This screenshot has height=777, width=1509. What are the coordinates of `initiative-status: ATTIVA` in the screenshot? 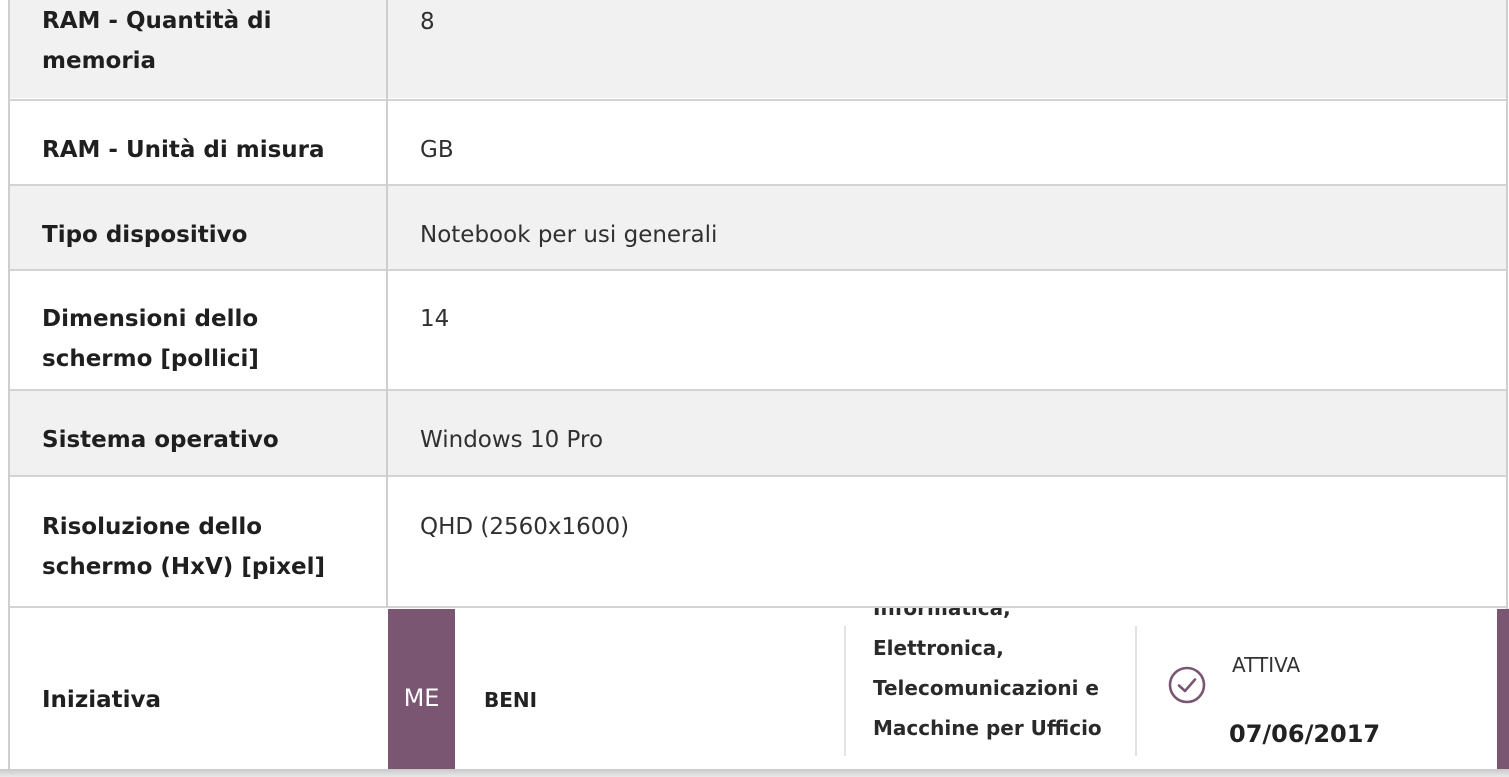 It's located at (1266, 665).